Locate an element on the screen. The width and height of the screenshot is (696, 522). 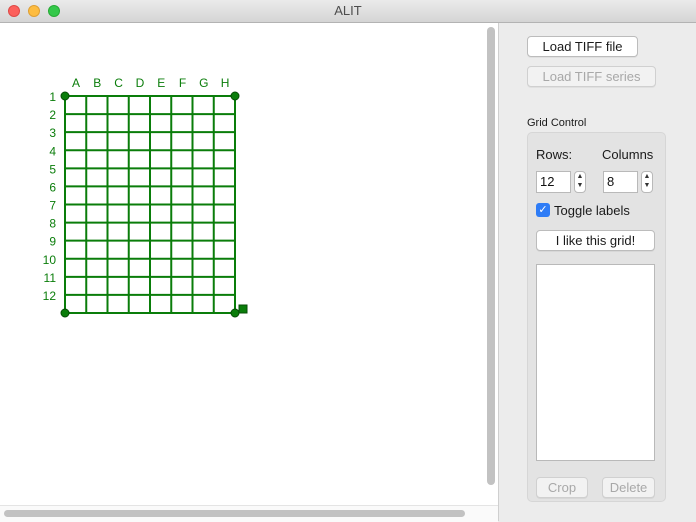
load-tiff-series-button: Load TIFF series is located at coordinates (591, 76).